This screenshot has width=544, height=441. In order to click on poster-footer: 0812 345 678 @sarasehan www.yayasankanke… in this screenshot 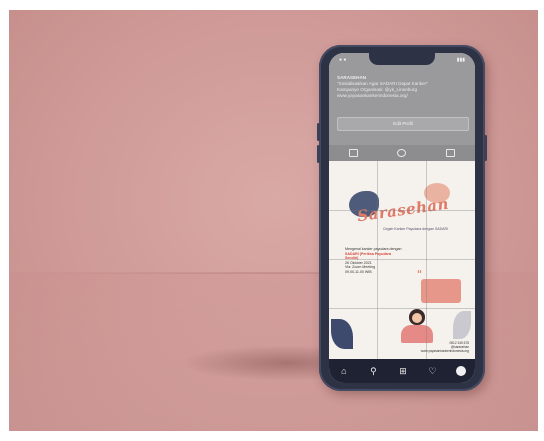, I will do `click(445, 347)`.